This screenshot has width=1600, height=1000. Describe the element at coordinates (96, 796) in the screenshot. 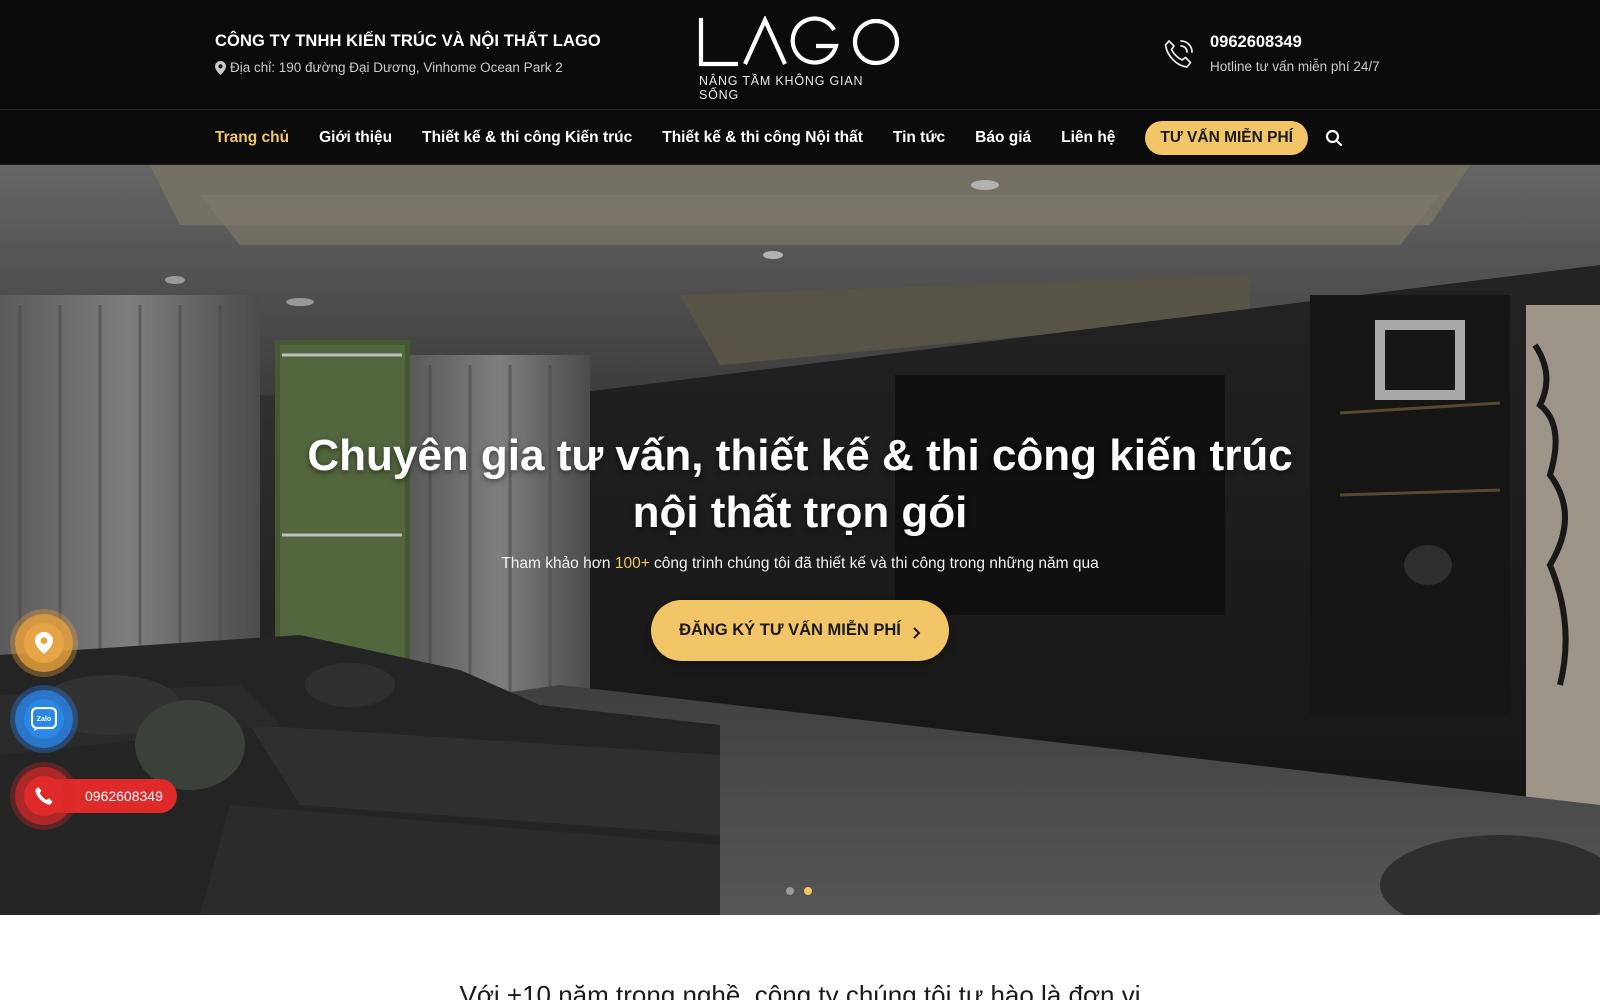

I see `floating-call-button: 0962608349` at that location.